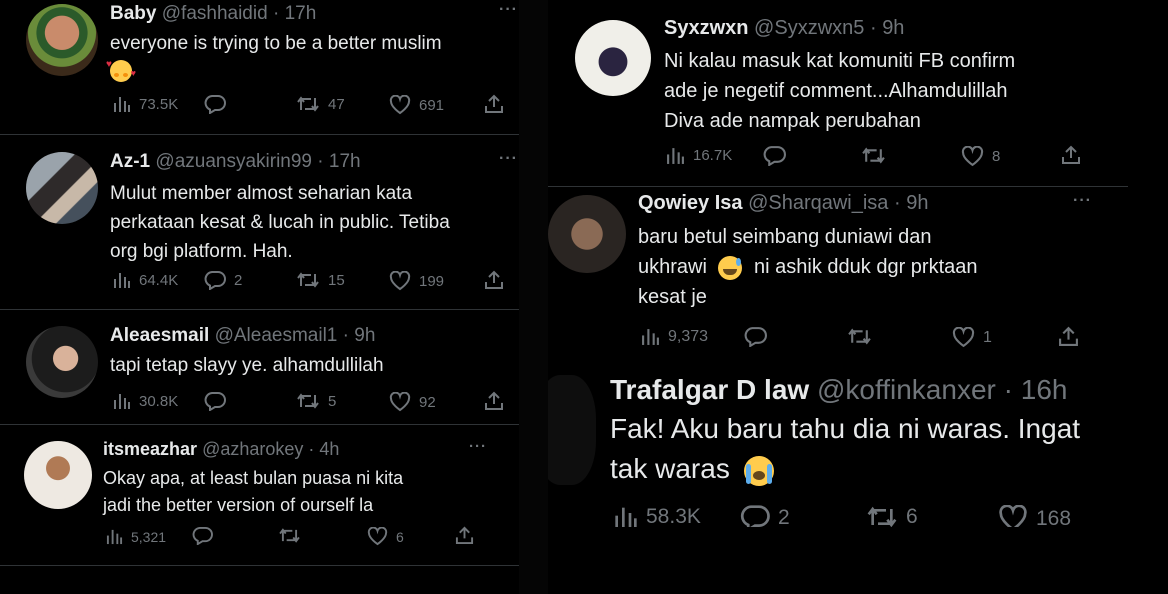  What do you see at coordinates (261, 193) in the screenshot?
I see `tweet-text-line: Mulut member almost seharian kata` at bounding box center [261, 193].